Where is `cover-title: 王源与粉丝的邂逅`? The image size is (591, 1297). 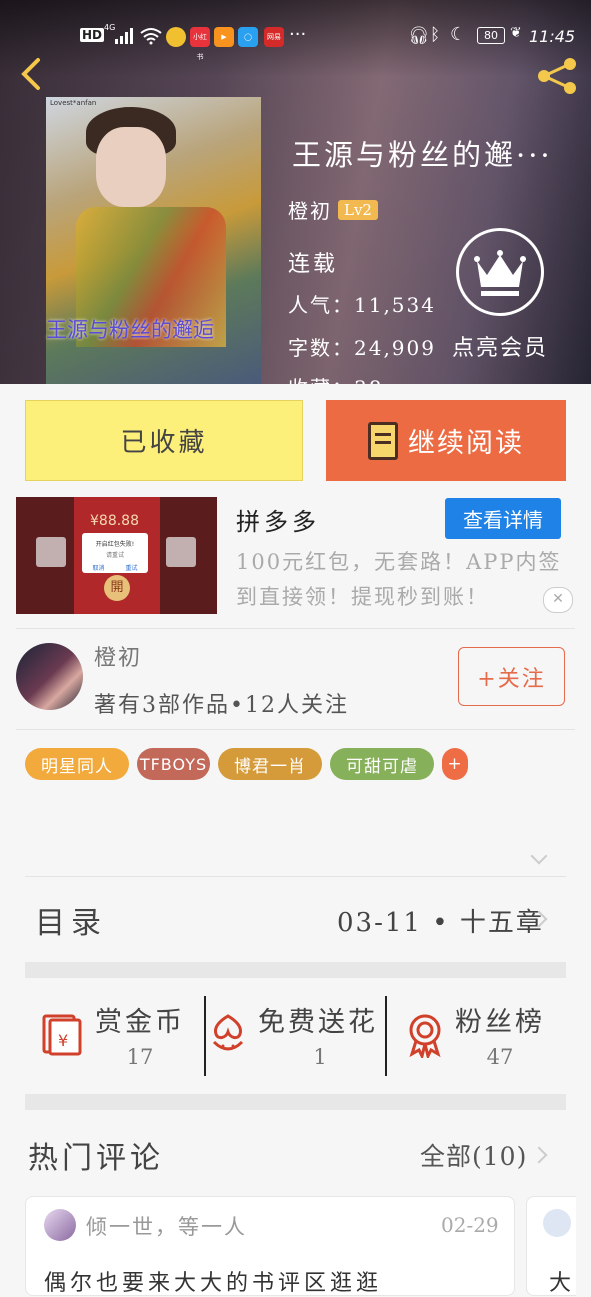 cover-title: 王源与粉丝的邂逅 is located at coordinates (130, 330).